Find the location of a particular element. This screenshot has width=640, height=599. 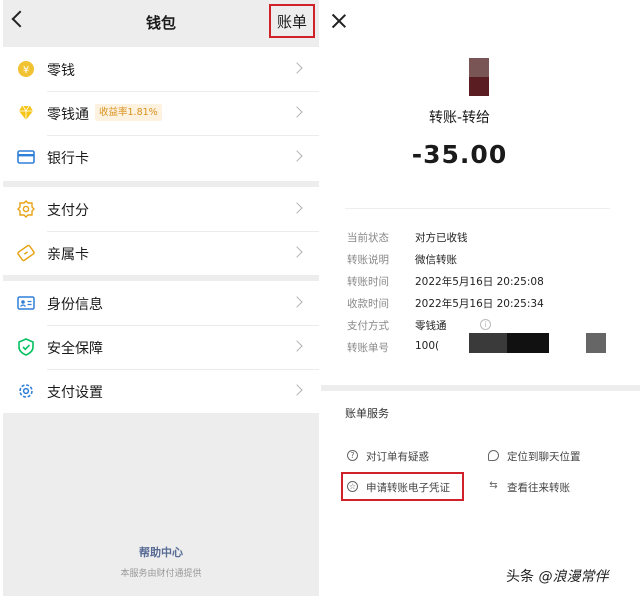

detail-value: 2022年5月16日 20:25:08 is located at coordinates (479, 282).